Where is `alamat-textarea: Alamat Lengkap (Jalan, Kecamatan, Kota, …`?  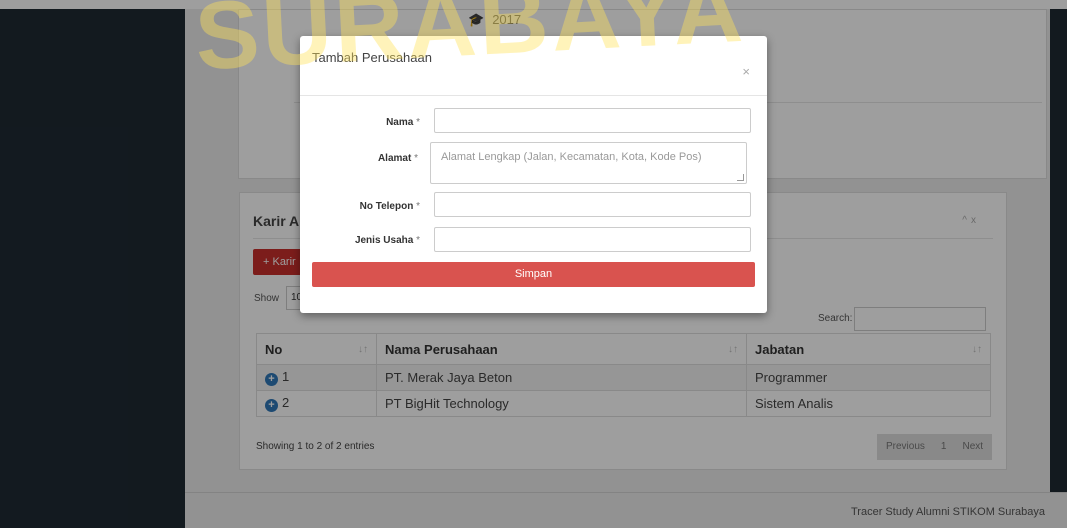
alamat-textarea: Alamat Lengkap (Jalan, Kecamatan, Kota, … is located at coordinates (588, 163).